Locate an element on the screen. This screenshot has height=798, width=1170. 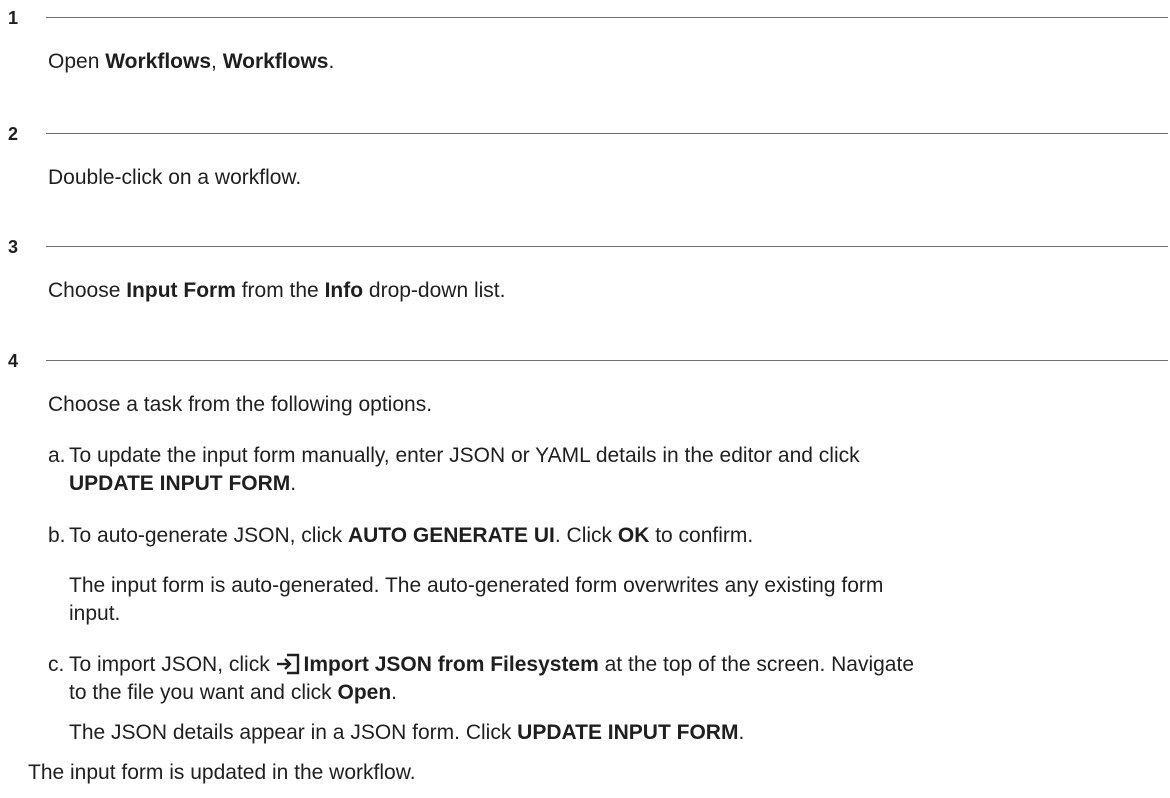
step-number: 4 is located at coordinates (13, 361).